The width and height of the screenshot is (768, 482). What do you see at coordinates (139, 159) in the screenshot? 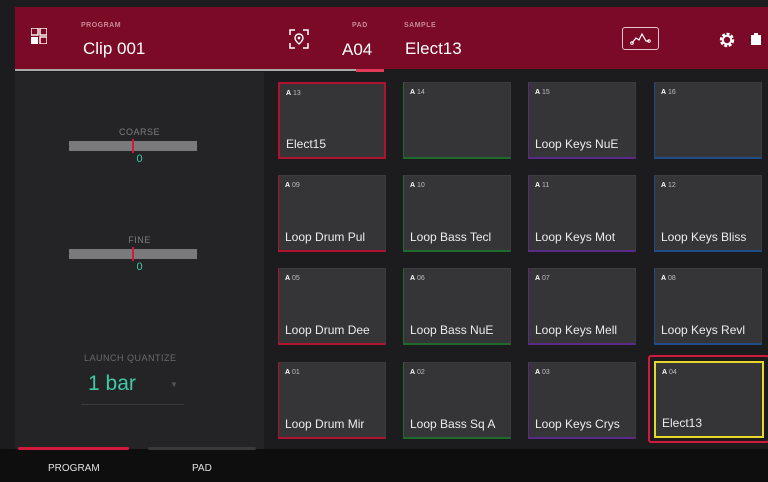
I see `coarse-value: 0` at bounding box center [139, 159].